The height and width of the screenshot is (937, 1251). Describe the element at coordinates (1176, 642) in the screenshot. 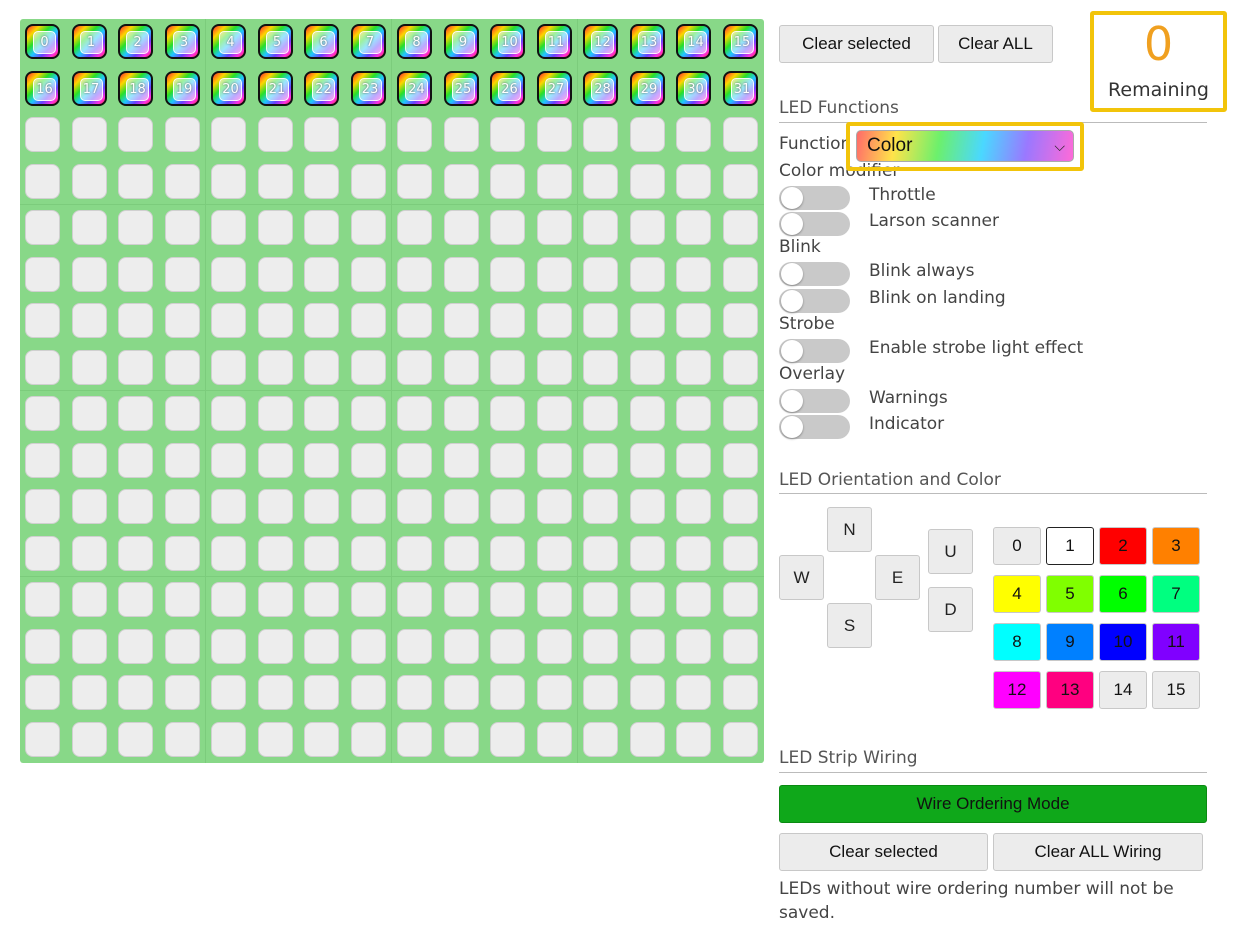

I see `color-swatch-11: 11` at that location.